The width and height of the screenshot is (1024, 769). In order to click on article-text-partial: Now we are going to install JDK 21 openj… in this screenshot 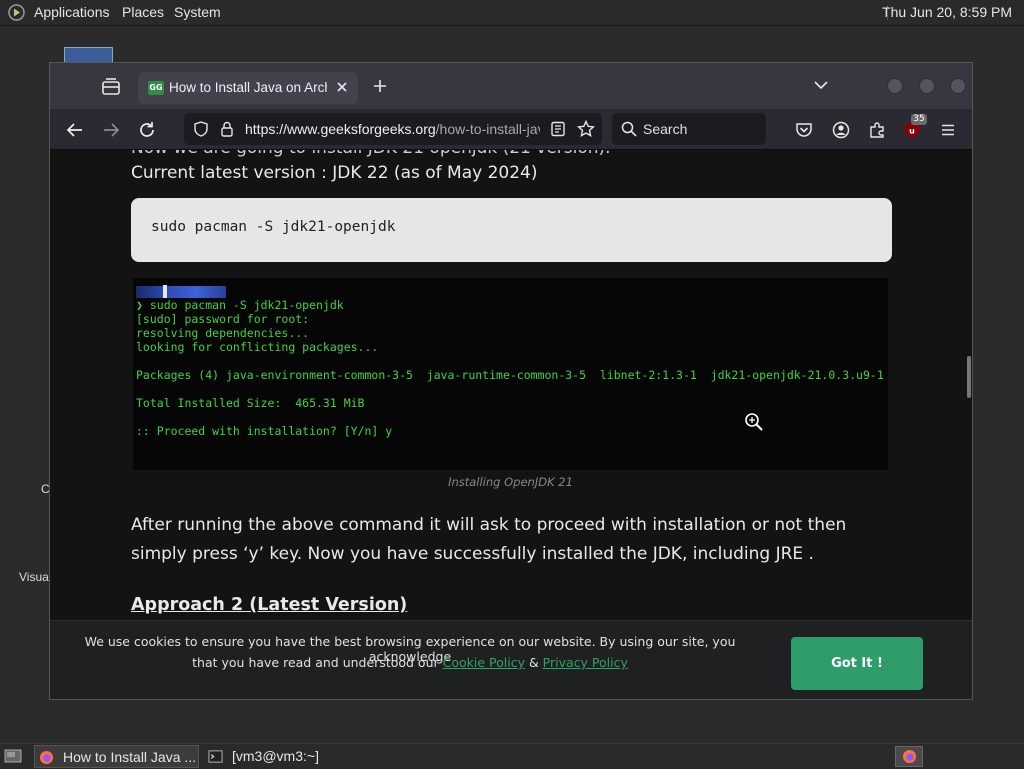, I will do `click(371, 154)`.